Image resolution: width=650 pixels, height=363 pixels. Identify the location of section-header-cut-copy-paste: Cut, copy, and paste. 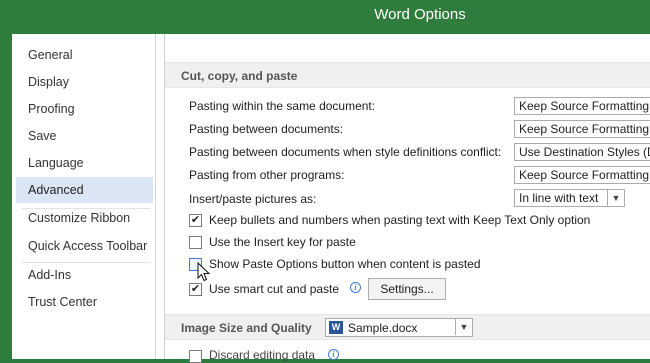
(407, 75).